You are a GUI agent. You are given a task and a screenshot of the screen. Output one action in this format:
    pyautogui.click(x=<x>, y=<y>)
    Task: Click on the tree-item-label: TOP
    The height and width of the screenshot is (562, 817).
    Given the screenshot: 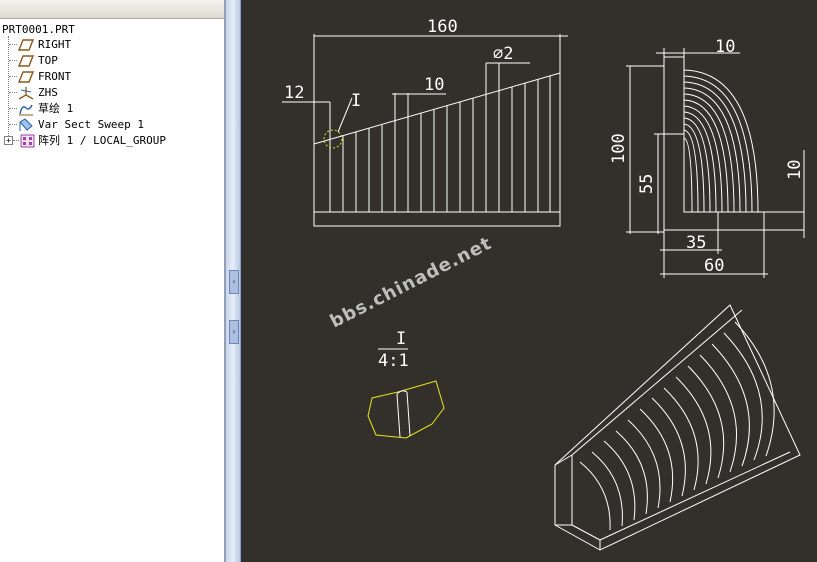 What is the action you would take?
    pyautogui.click(x=48, y=60)
    